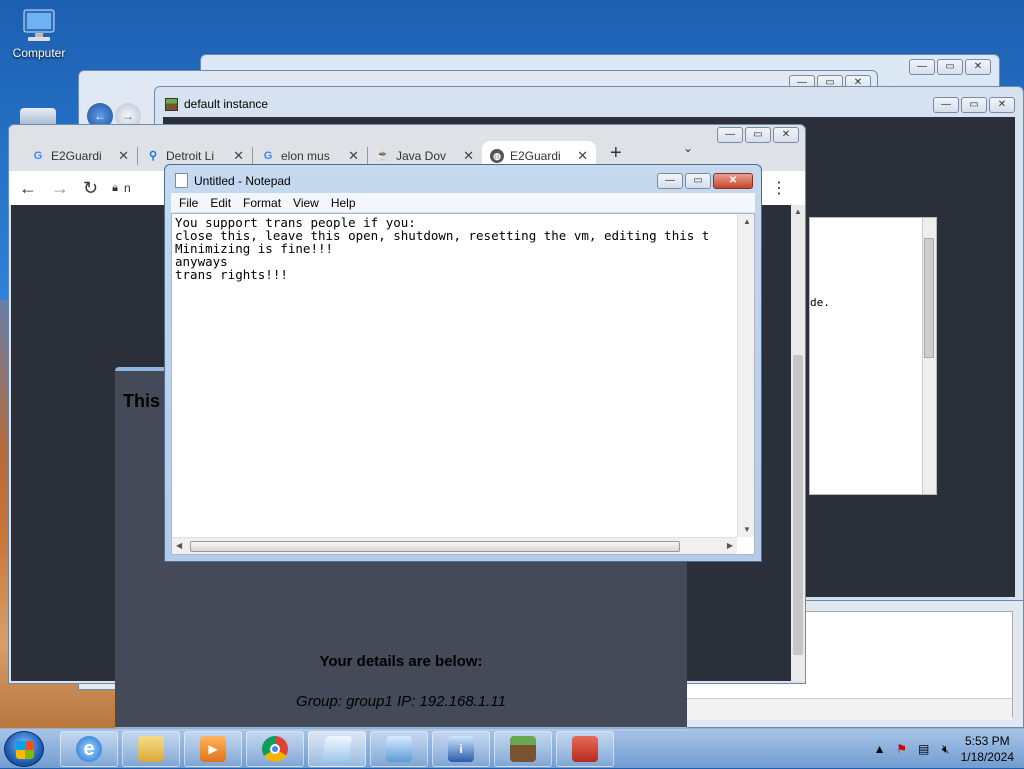 This screenshot has height=769, width=1024. I want to click on back-arrow-icon: ←, so click(28, 188).